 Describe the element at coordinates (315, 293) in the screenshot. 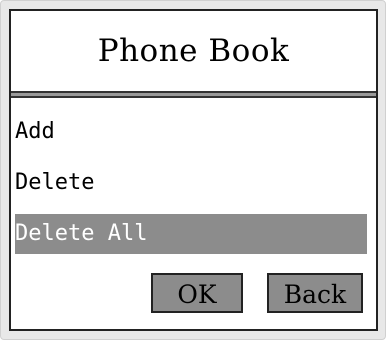

I see `back-button: Back` at that location.